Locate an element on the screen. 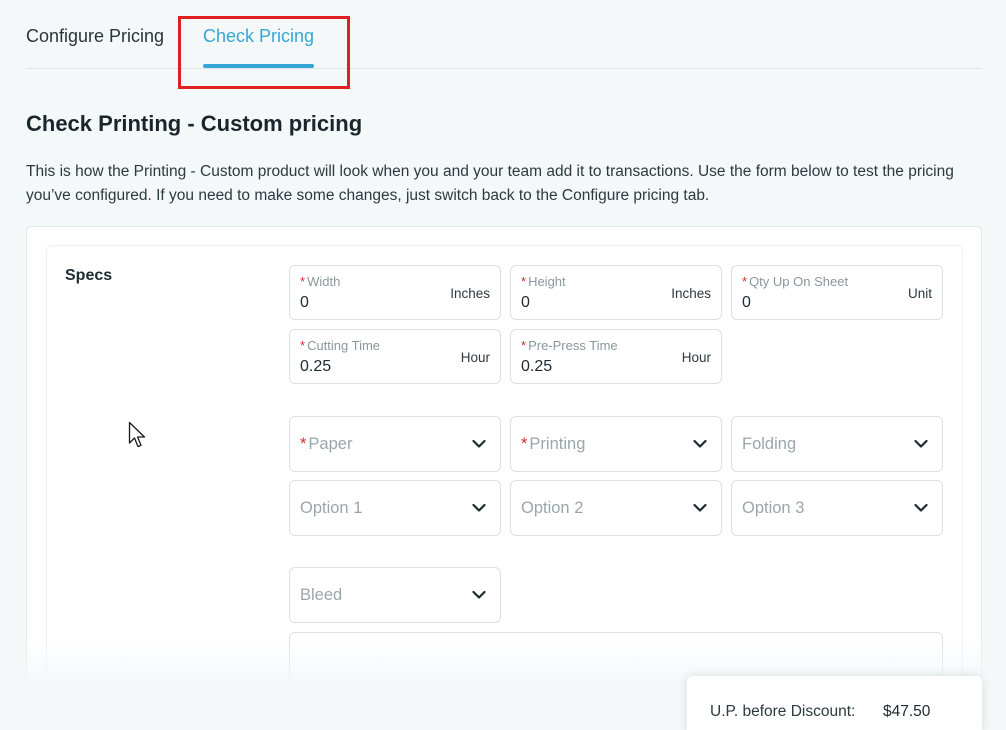 The height and width of the screenshot is (730, 1006). option-2-placeholder: Option 2 is located at coordinates (552, 508).